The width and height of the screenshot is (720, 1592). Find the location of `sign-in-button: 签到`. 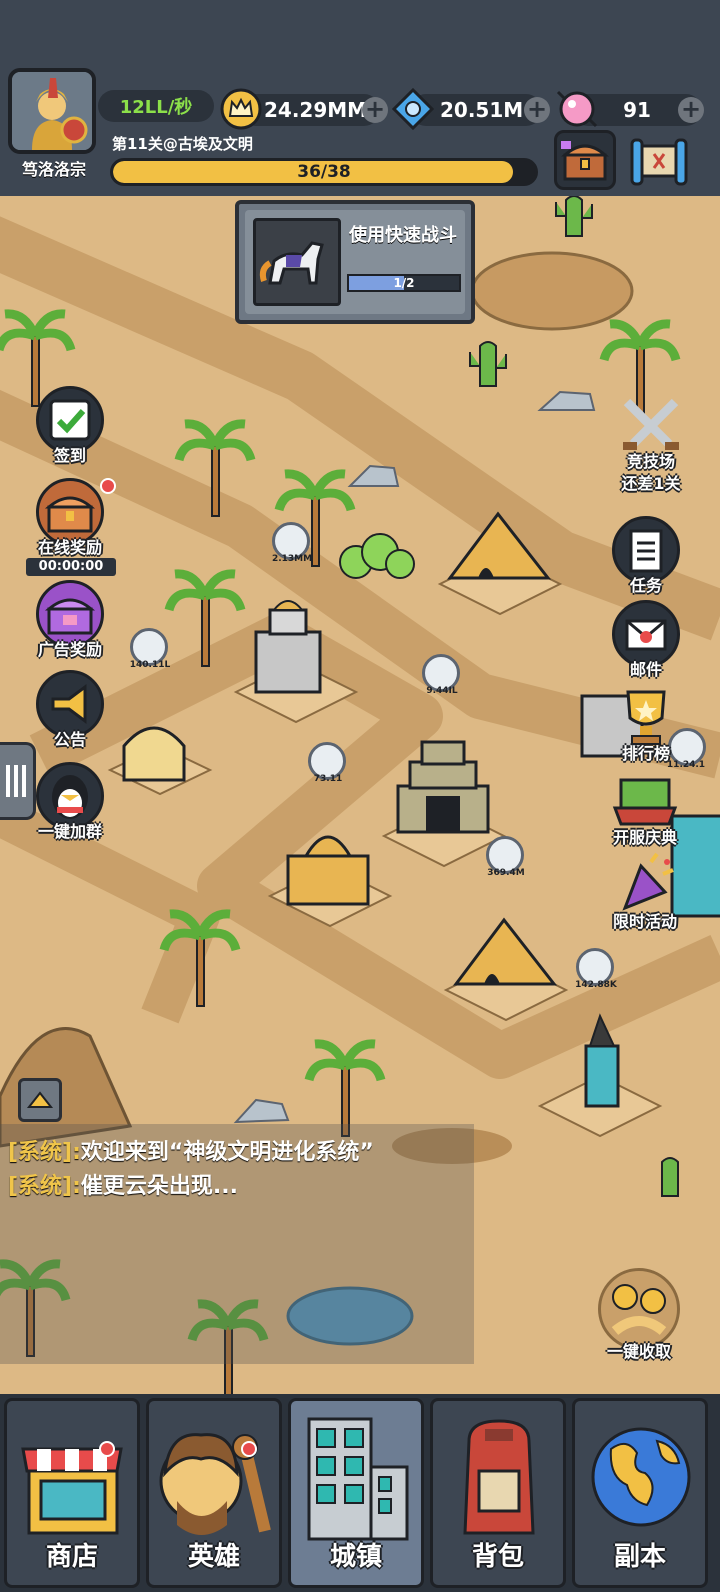

sign-in-button: 签到 is located at coordinates (70, 426).